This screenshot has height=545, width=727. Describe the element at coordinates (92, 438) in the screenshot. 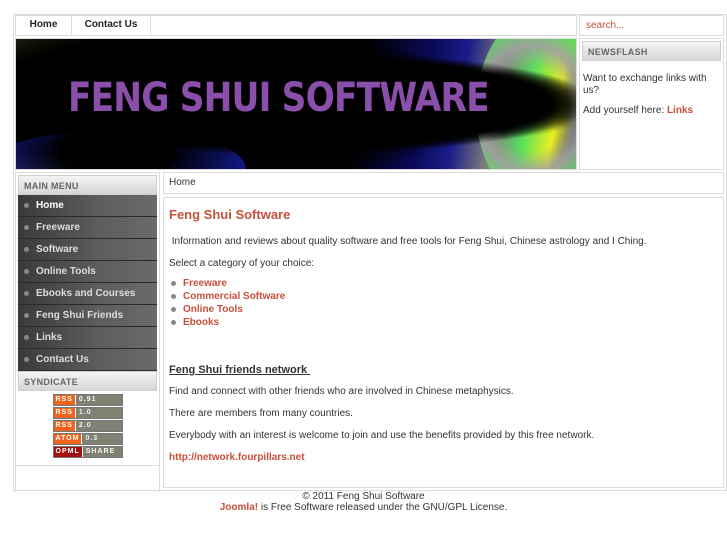

I see `feed-version: 0.3` at that location.